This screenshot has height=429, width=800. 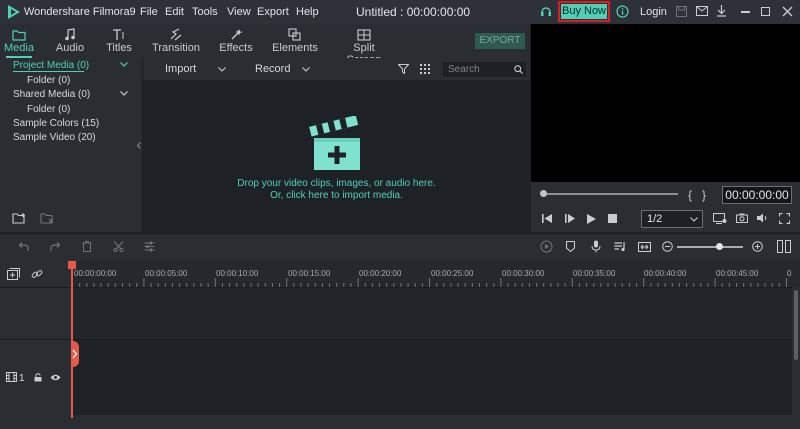 I want to click on playhead-handle, so click(x=75, y=354).